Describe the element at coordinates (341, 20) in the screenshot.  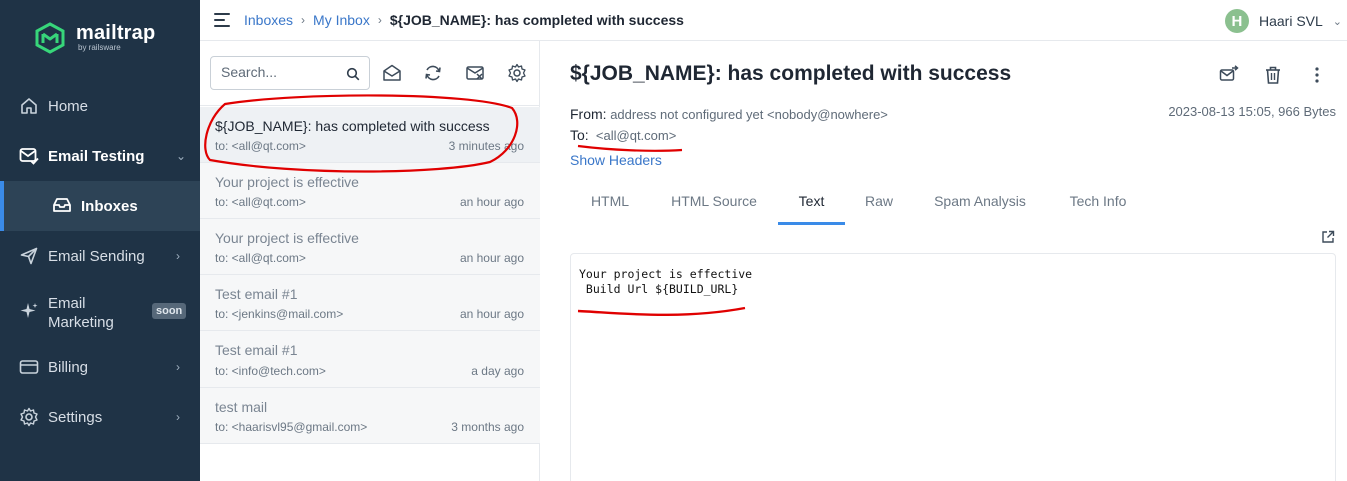
I see `breadcrumb-my-inbox: My Inbox` at that location.